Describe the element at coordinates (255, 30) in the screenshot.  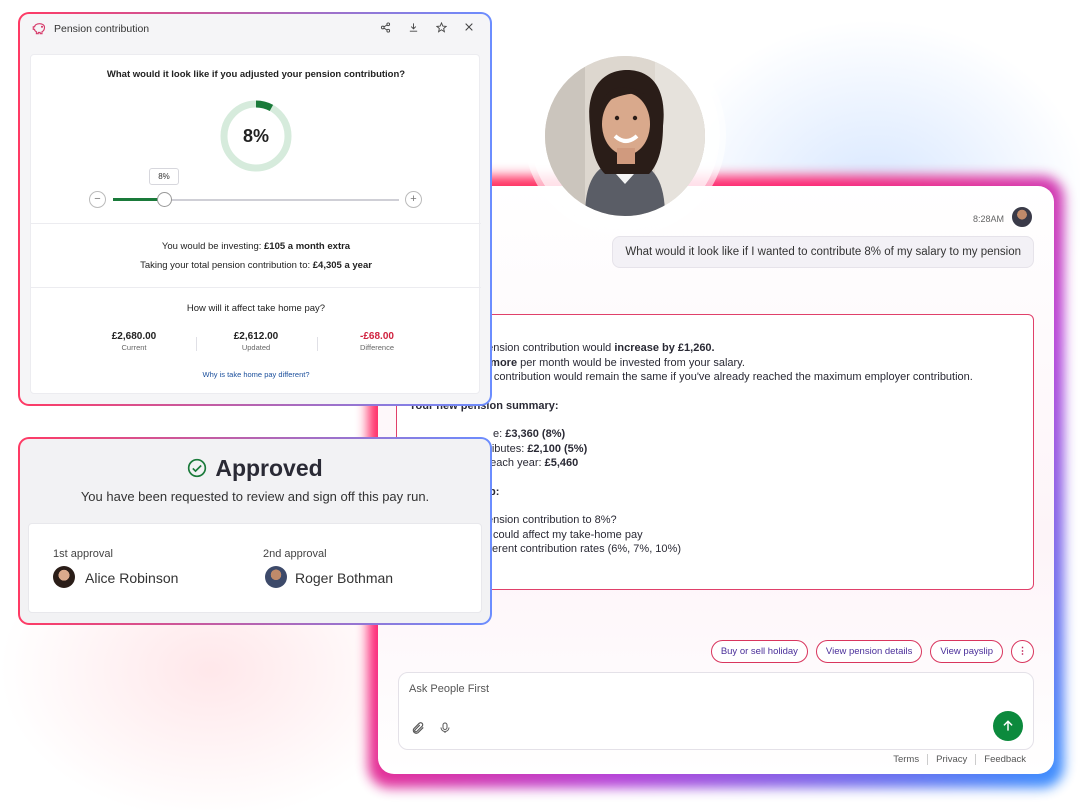
I see `pension-card-header: Pension contribution` at that location.